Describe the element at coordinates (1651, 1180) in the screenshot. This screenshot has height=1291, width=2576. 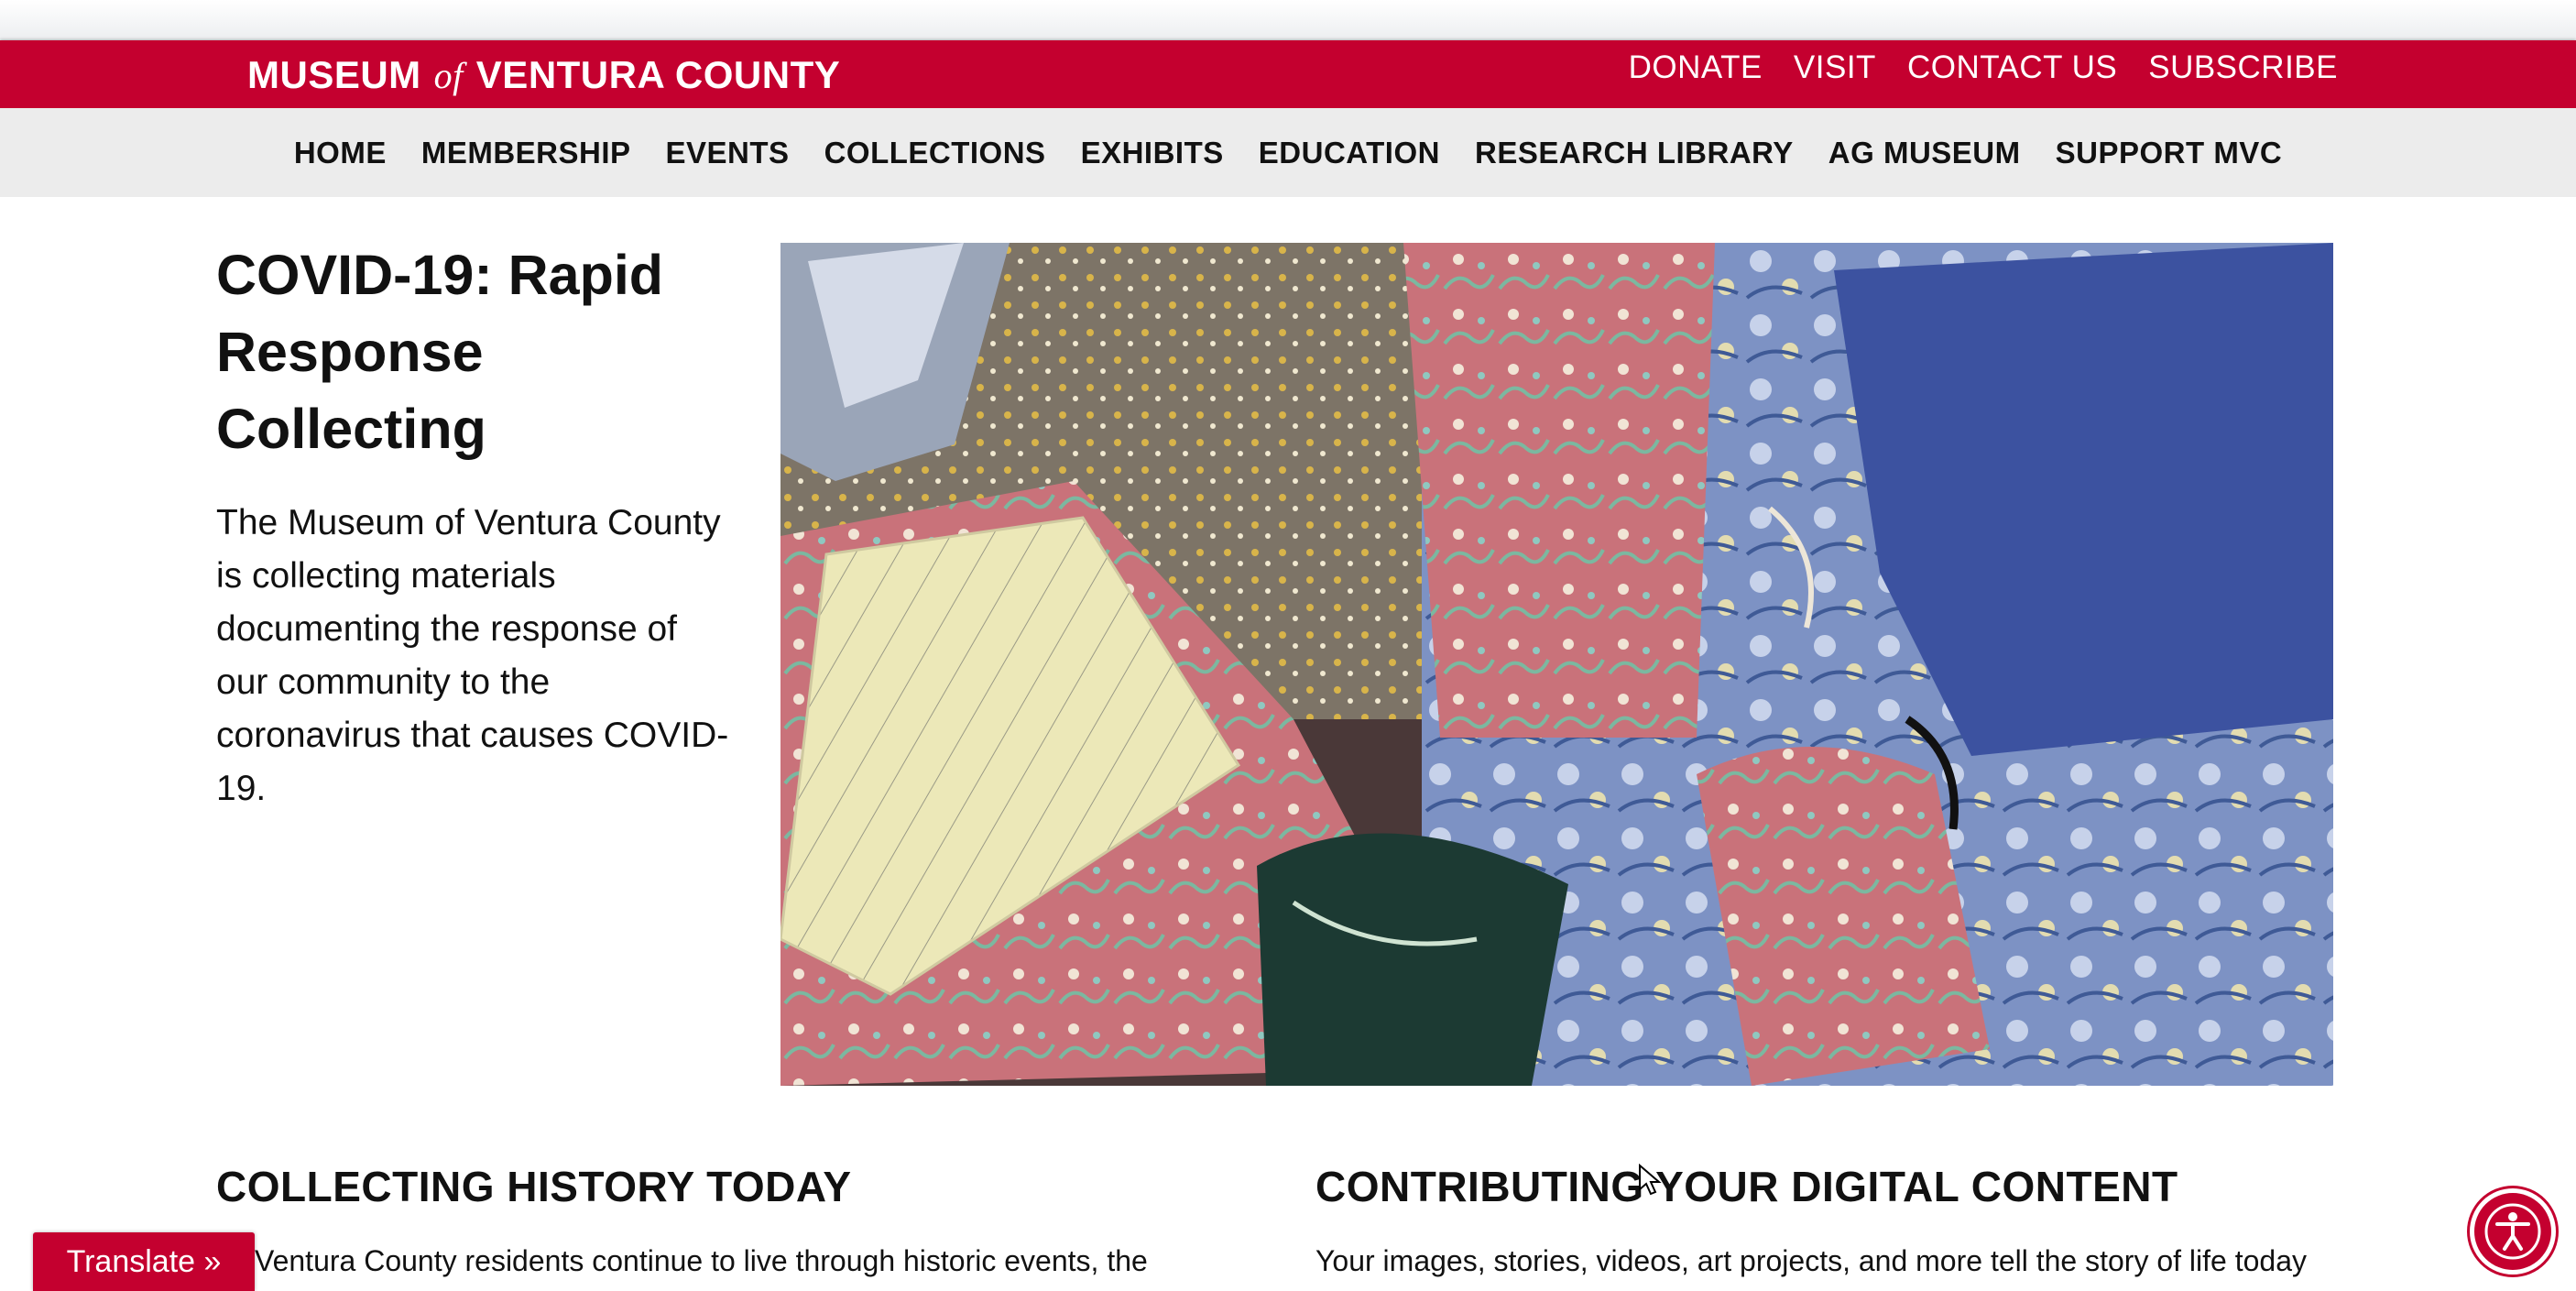
I see `mouse-cursor-icon` at that location.